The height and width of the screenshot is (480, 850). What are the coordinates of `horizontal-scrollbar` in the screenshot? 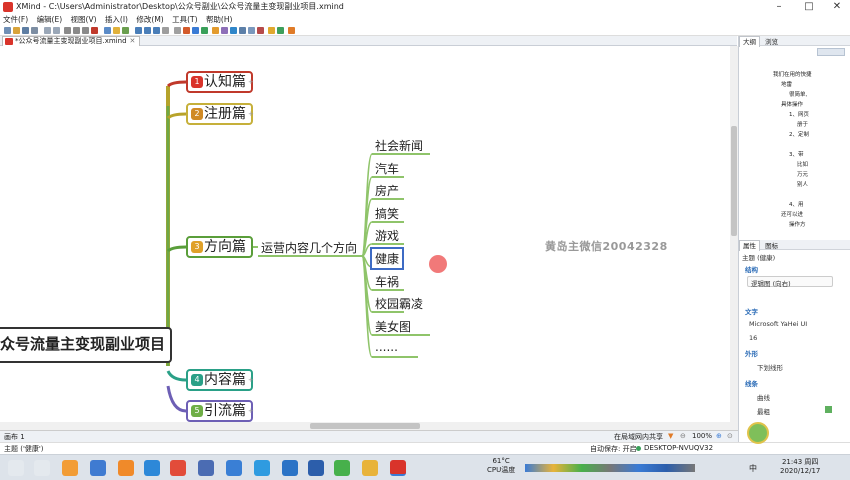 It's located at (369, 426).